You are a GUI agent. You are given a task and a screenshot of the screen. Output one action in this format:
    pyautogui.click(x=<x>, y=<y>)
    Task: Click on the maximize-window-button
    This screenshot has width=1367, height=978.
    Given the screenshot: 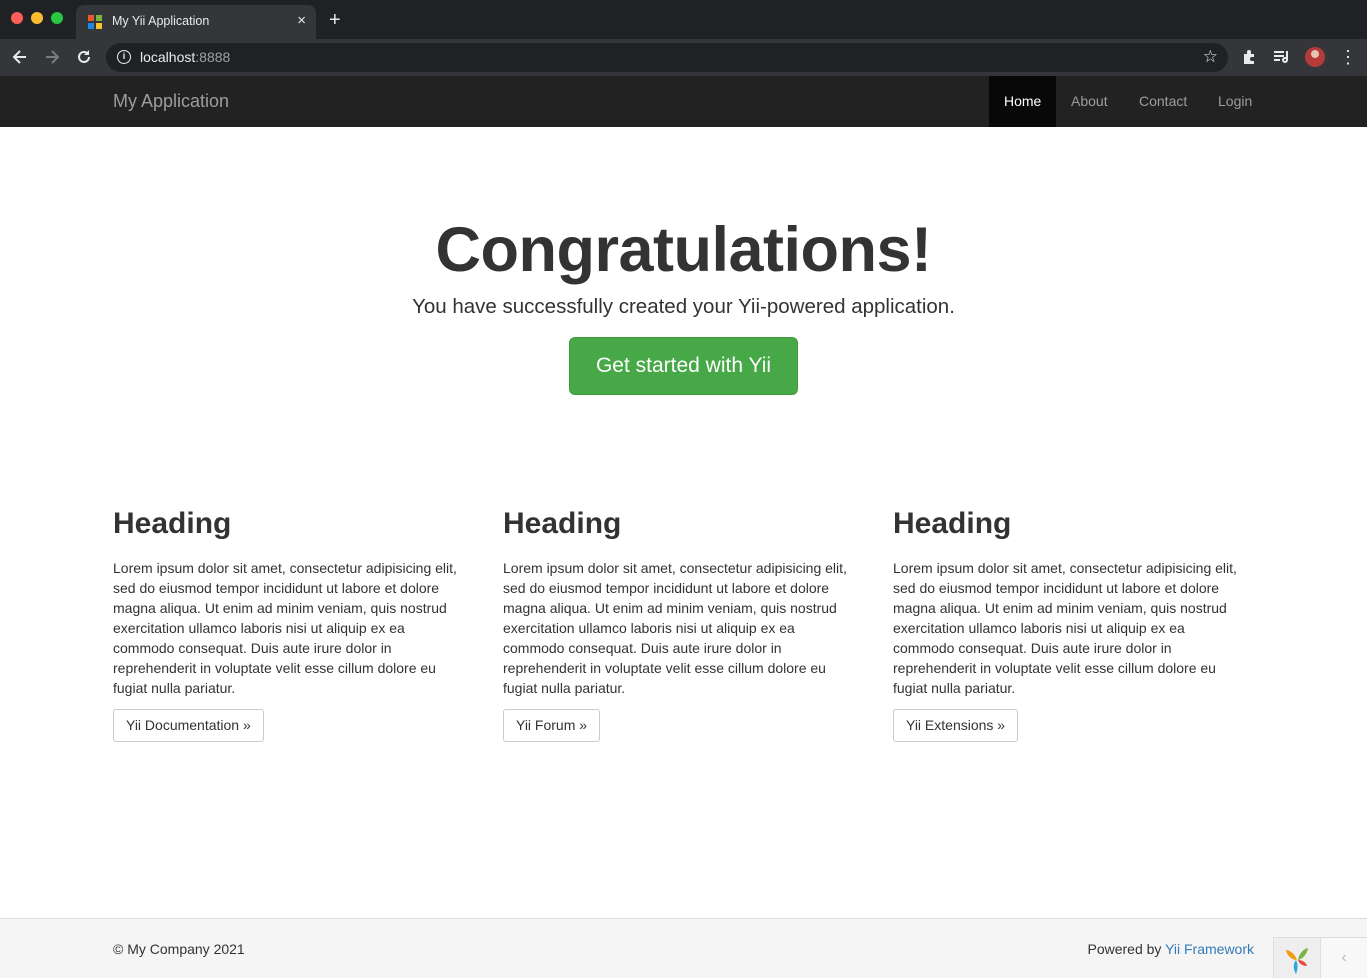 What is the action you would take?
    pyautogui.click(x=57, y=18)
    